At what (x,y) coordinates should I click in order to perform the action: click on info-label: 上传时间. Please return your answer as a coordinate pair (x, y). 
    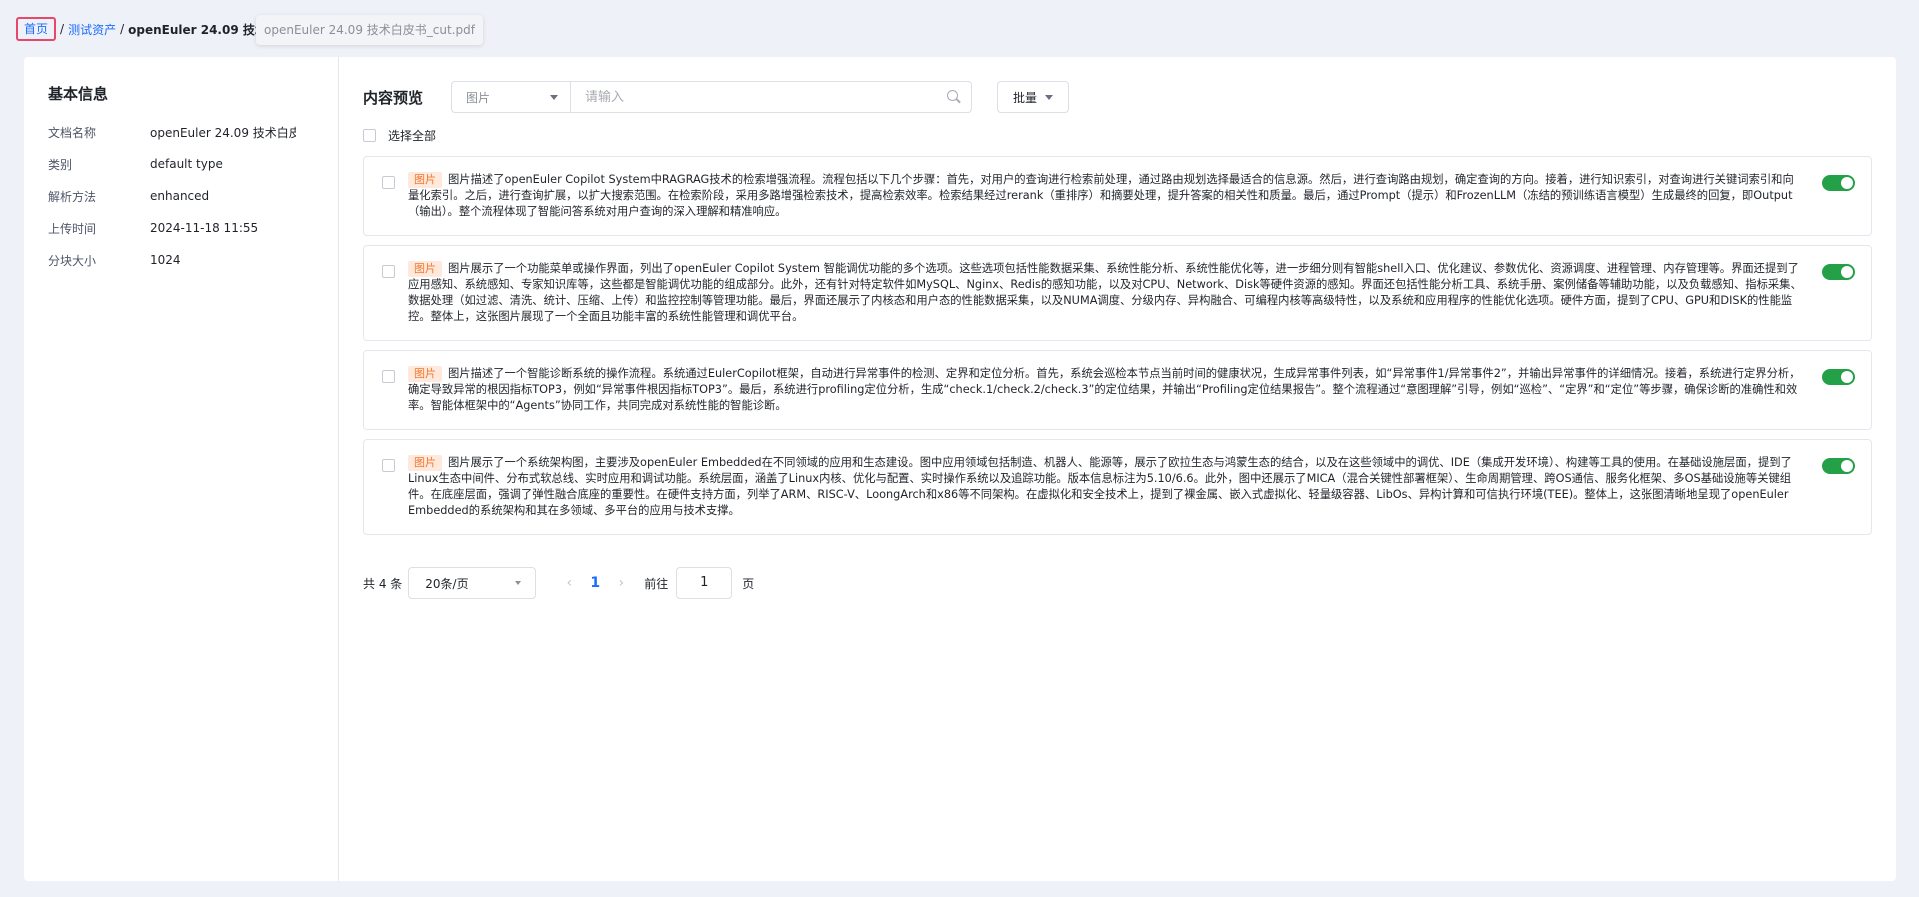
    Looking at the image, I should click on (72, 228).